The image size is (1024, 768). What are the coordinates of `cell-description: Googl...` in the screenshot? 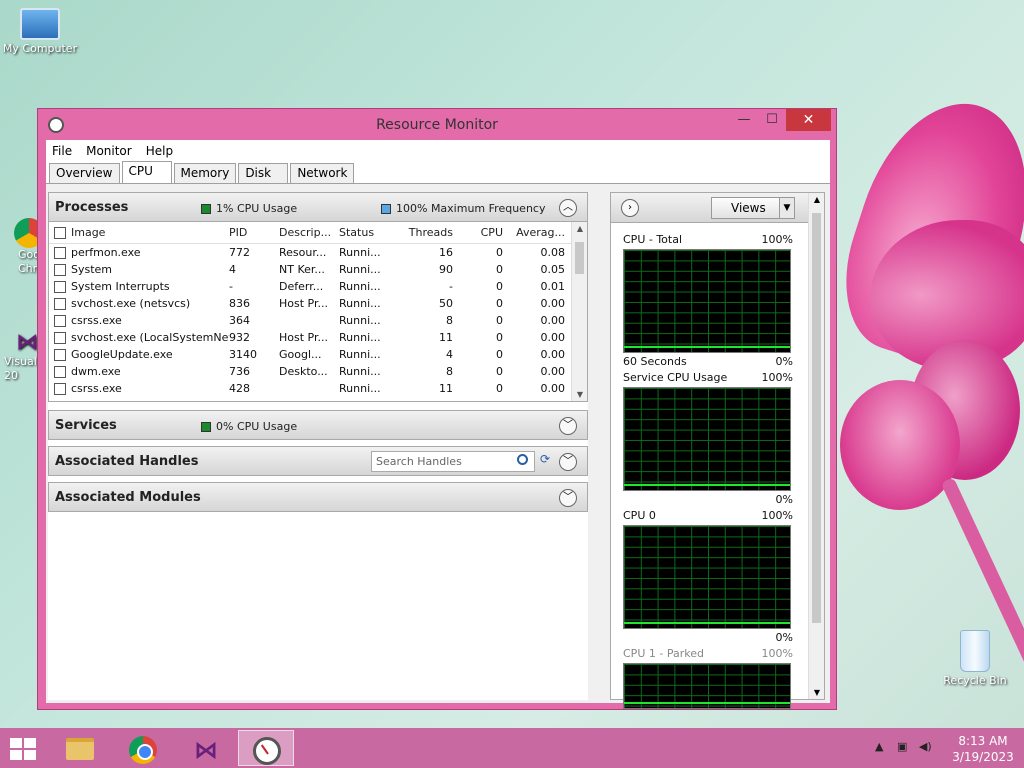 It's located at (300, 354).